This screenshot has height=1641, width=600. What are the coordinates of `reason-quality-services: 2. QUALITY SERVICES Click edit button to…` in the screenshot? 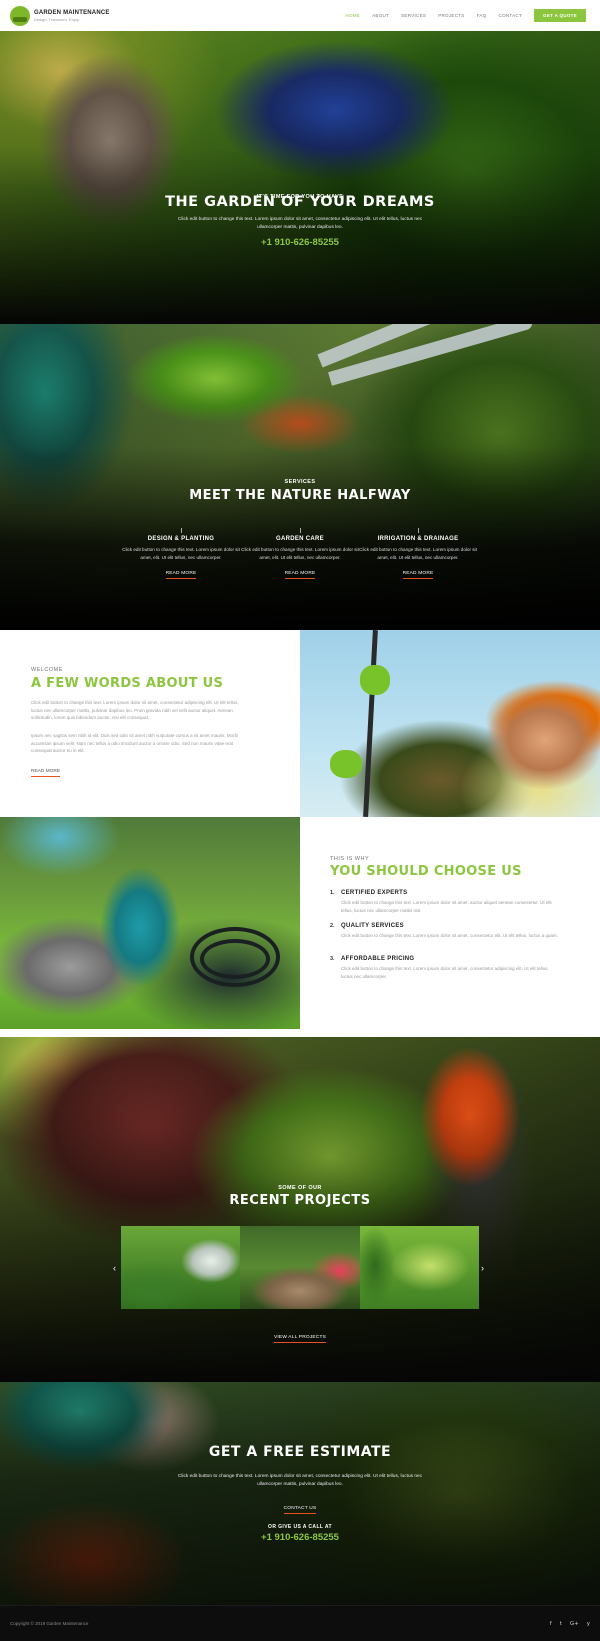 It's located at (445, 931).